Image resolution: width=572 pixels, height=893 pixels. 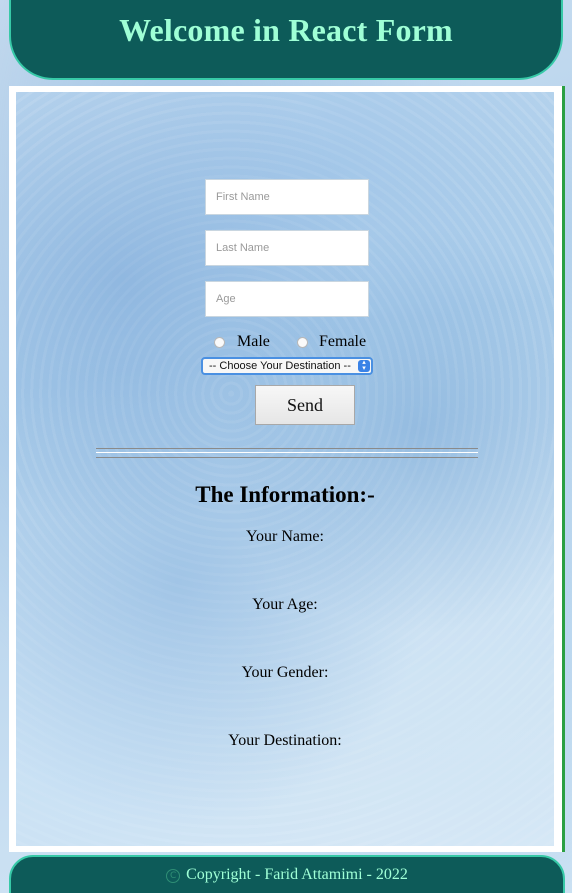 I want to click on your-age-label: Your Age:, so click(x=285, y=604).